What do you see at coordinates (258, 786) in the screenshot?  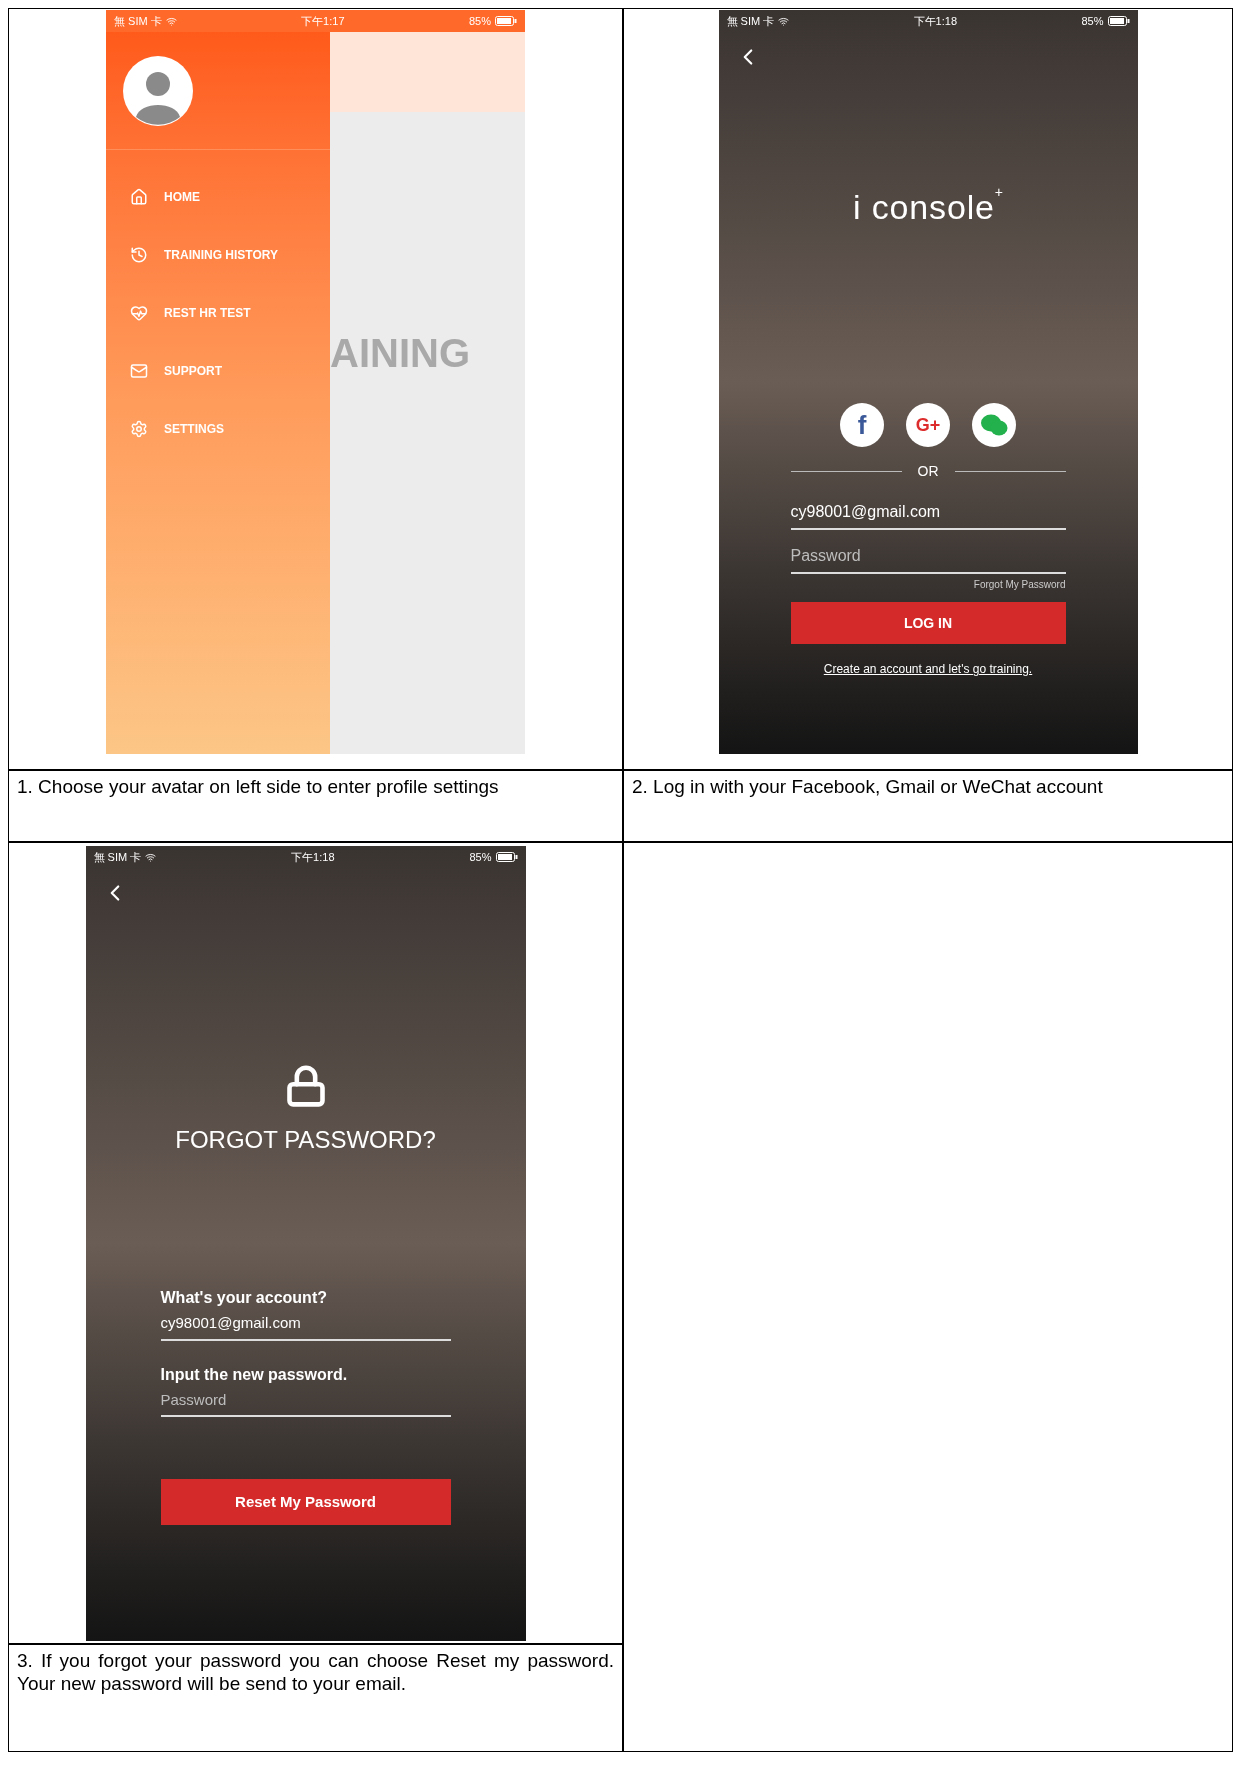 I see `step-caption: 1. Choose your avatar on left side to enter profile settings` at bounding box center [258, 786].